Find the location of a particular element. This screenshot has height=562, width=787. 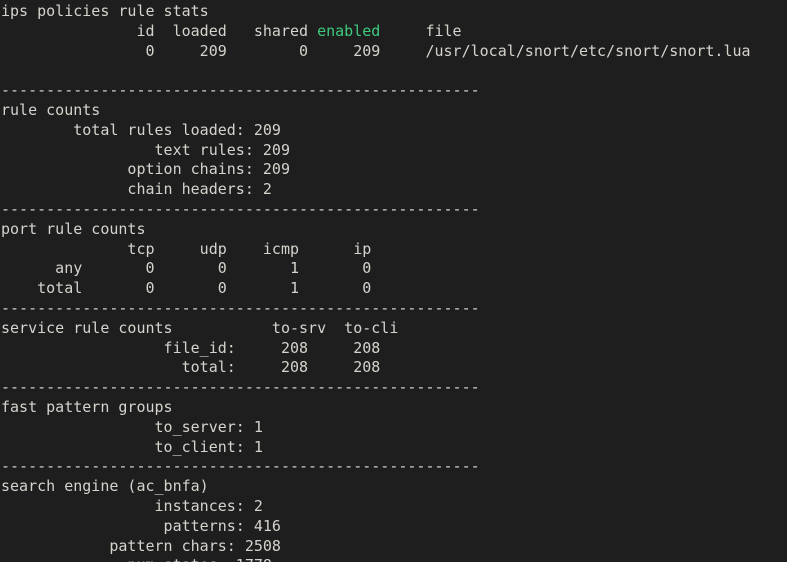

fast-pattern-groups-row: to_client: 1 is located at coordinates (132, 446).